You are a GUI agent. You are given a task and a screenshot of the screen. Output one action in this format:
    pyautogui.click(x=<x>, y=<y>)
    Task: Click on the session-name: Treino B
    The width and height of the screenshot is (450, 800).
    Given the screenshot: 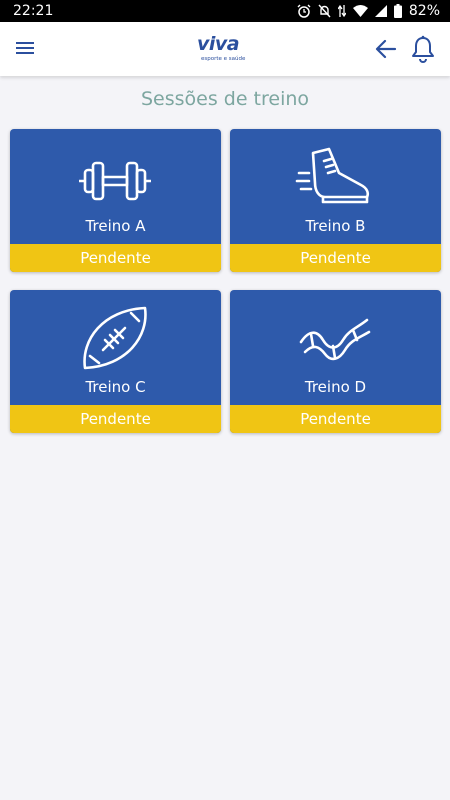 What is the action you would take?
    pyautogui.click(x=335, y=226)
    